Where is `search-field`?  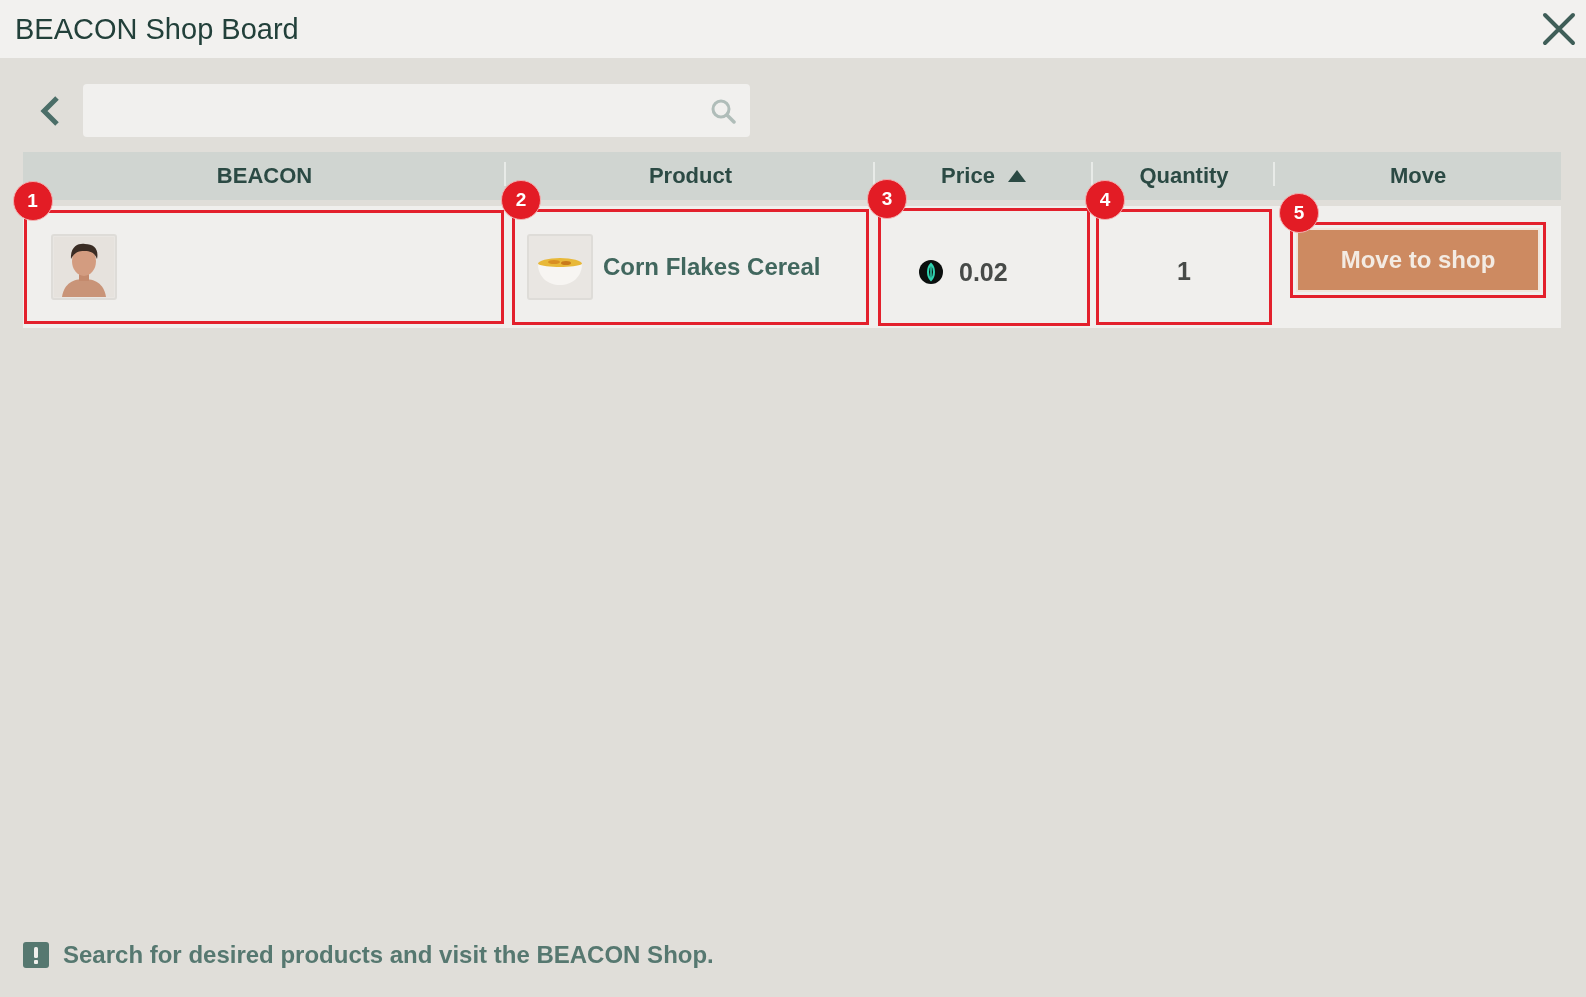 search-field is located at coordinates (416, 110).